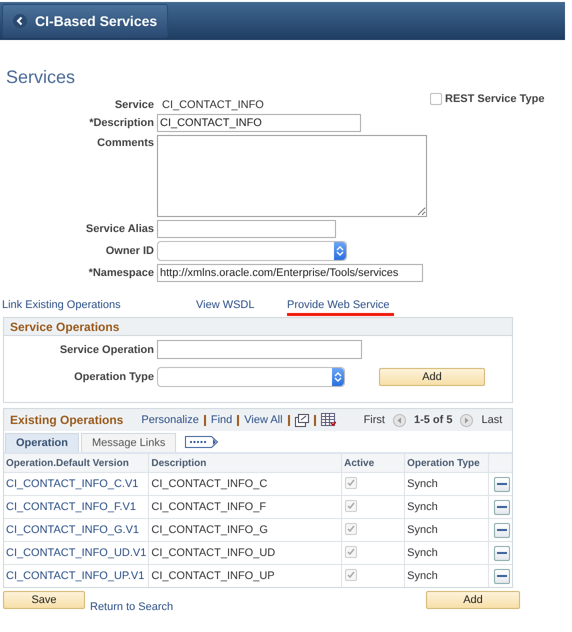 This screenshot has width=572, height=632. I want to click on checkbox-label: REST Service Type, so click(494, 99).